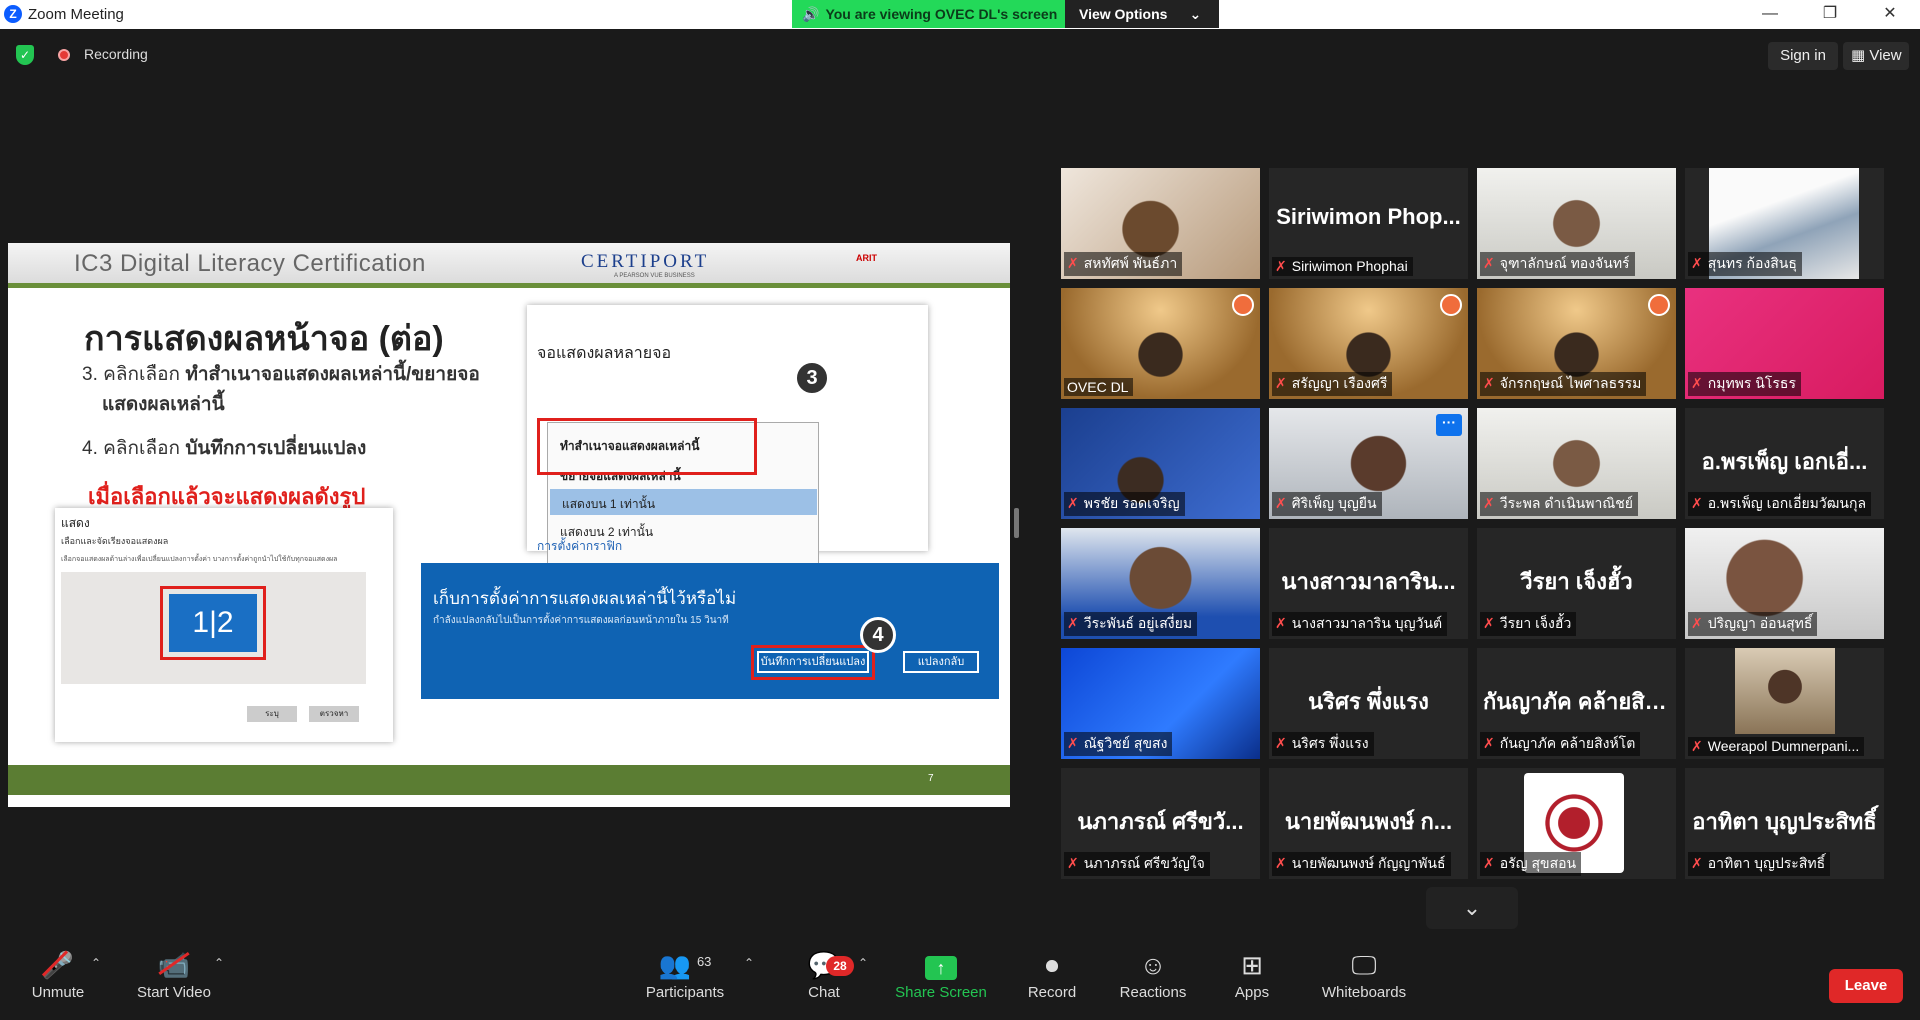 This screenshot has width=1920, height=1020. Describe the element at coordinates (863, 963) in the screenshot. I see `chat-caret: ⌃` at that location.